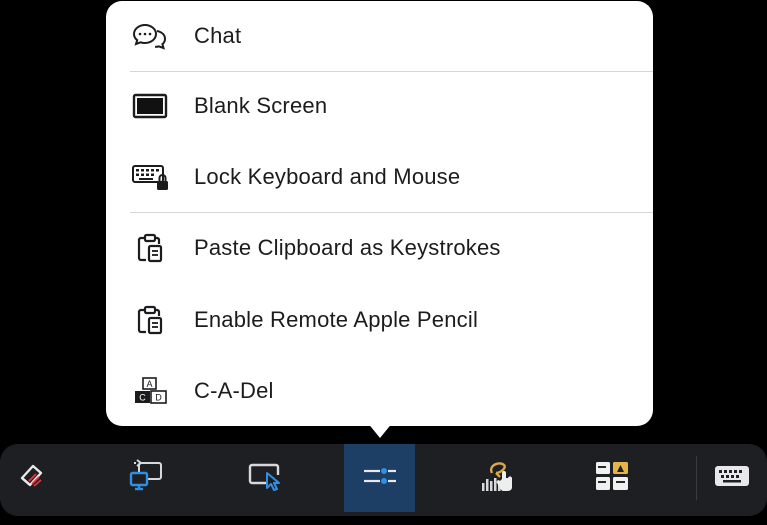 This screenshot has width=767, height=525. I want to click on ctrl-alt-del-keys-icon: A C D, so click(150, 391).